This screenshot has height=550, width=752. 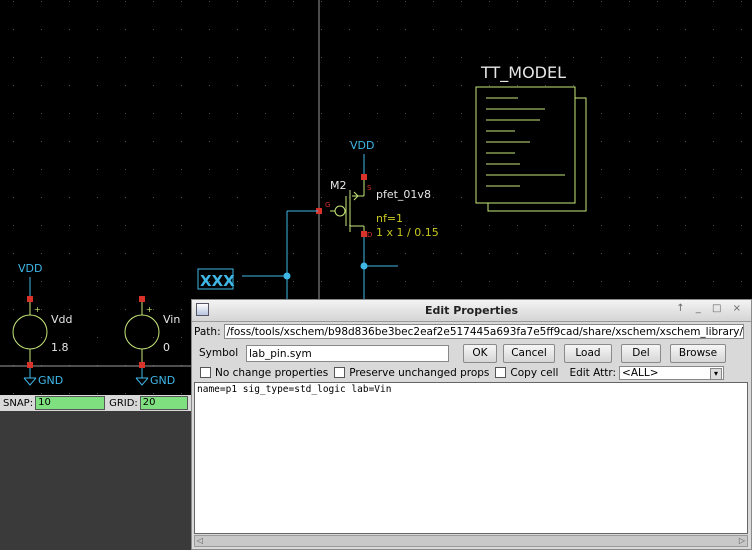 I want to click on dialog-titlebar: Edit Properties ↑ _ □ ×, so click(x=471, y=311).